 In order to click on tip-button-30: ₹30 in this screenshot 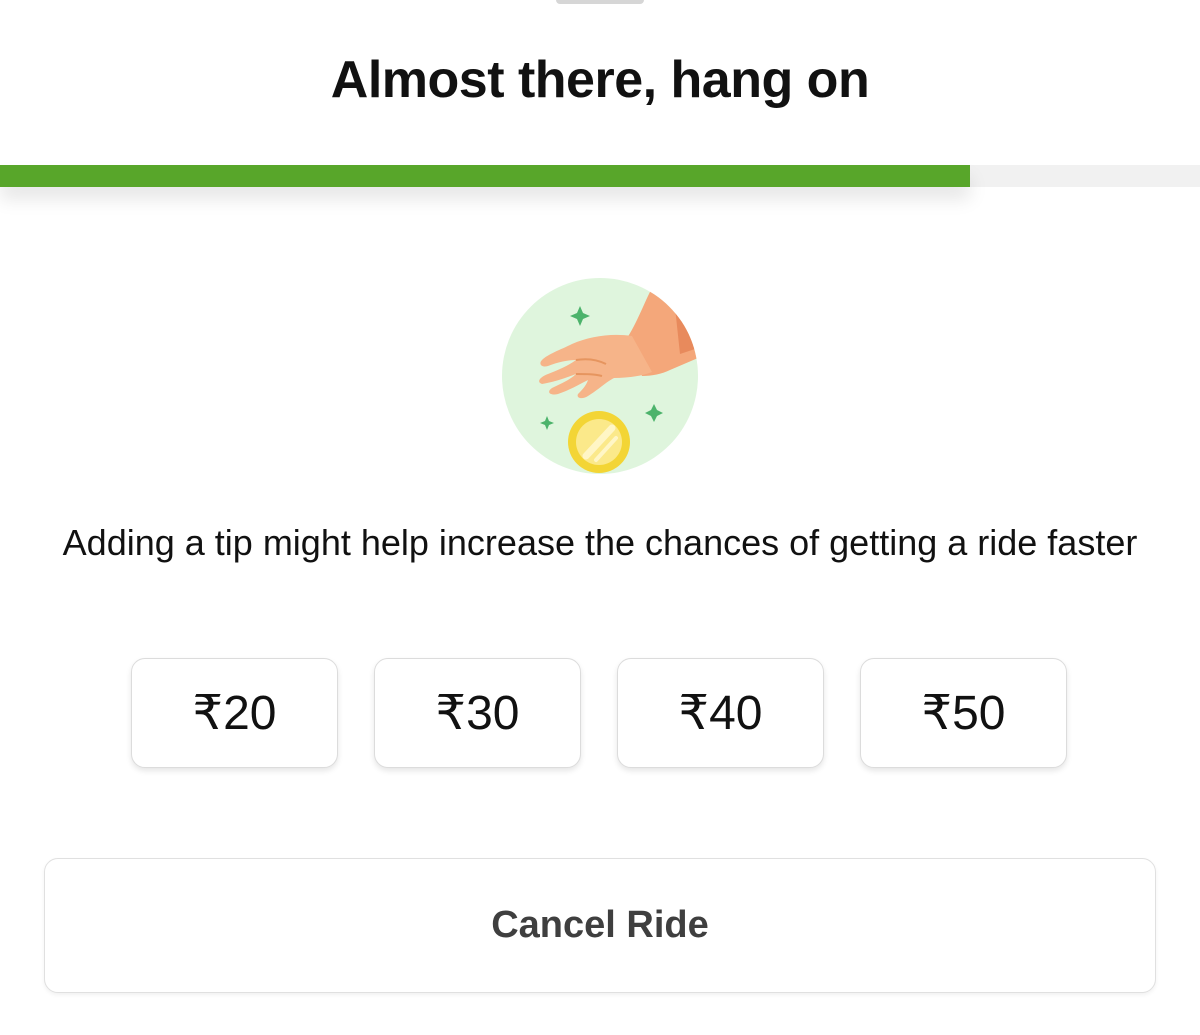, I will do `click(477, 713)`.